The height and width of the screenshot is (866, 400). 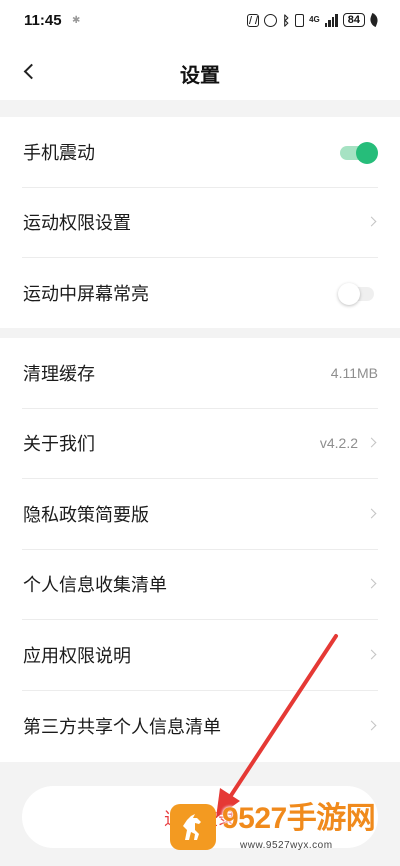 I want to click on watermark: 9527手游网 www.9527wyx.com, so click(x=283, y=832).